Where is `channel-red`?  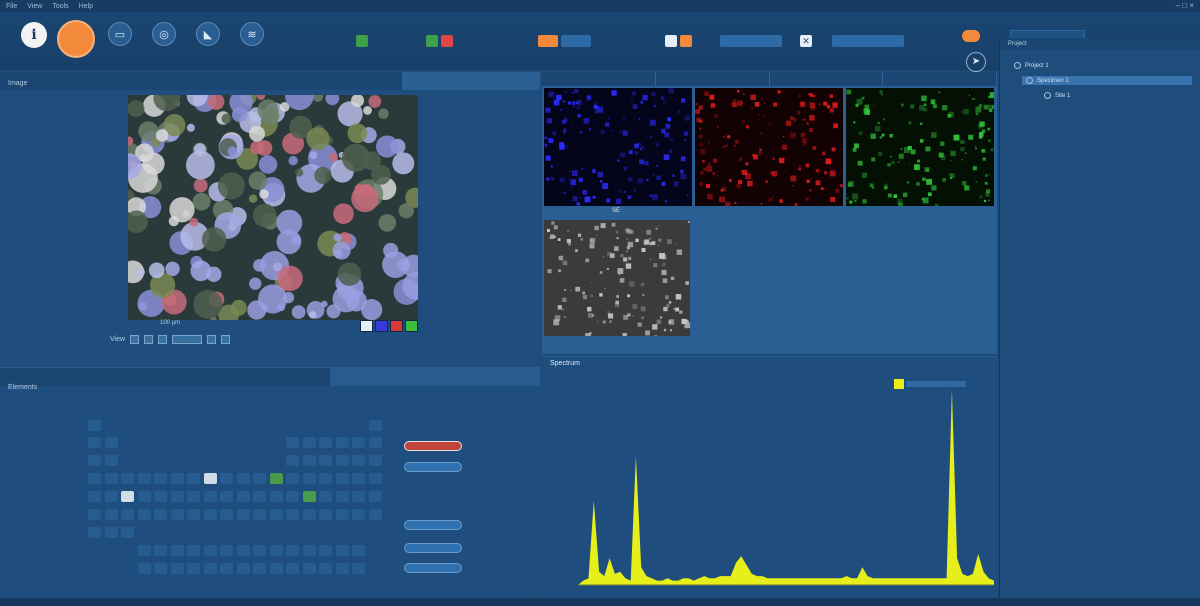 channel-red is located at coordinates (396, 326).